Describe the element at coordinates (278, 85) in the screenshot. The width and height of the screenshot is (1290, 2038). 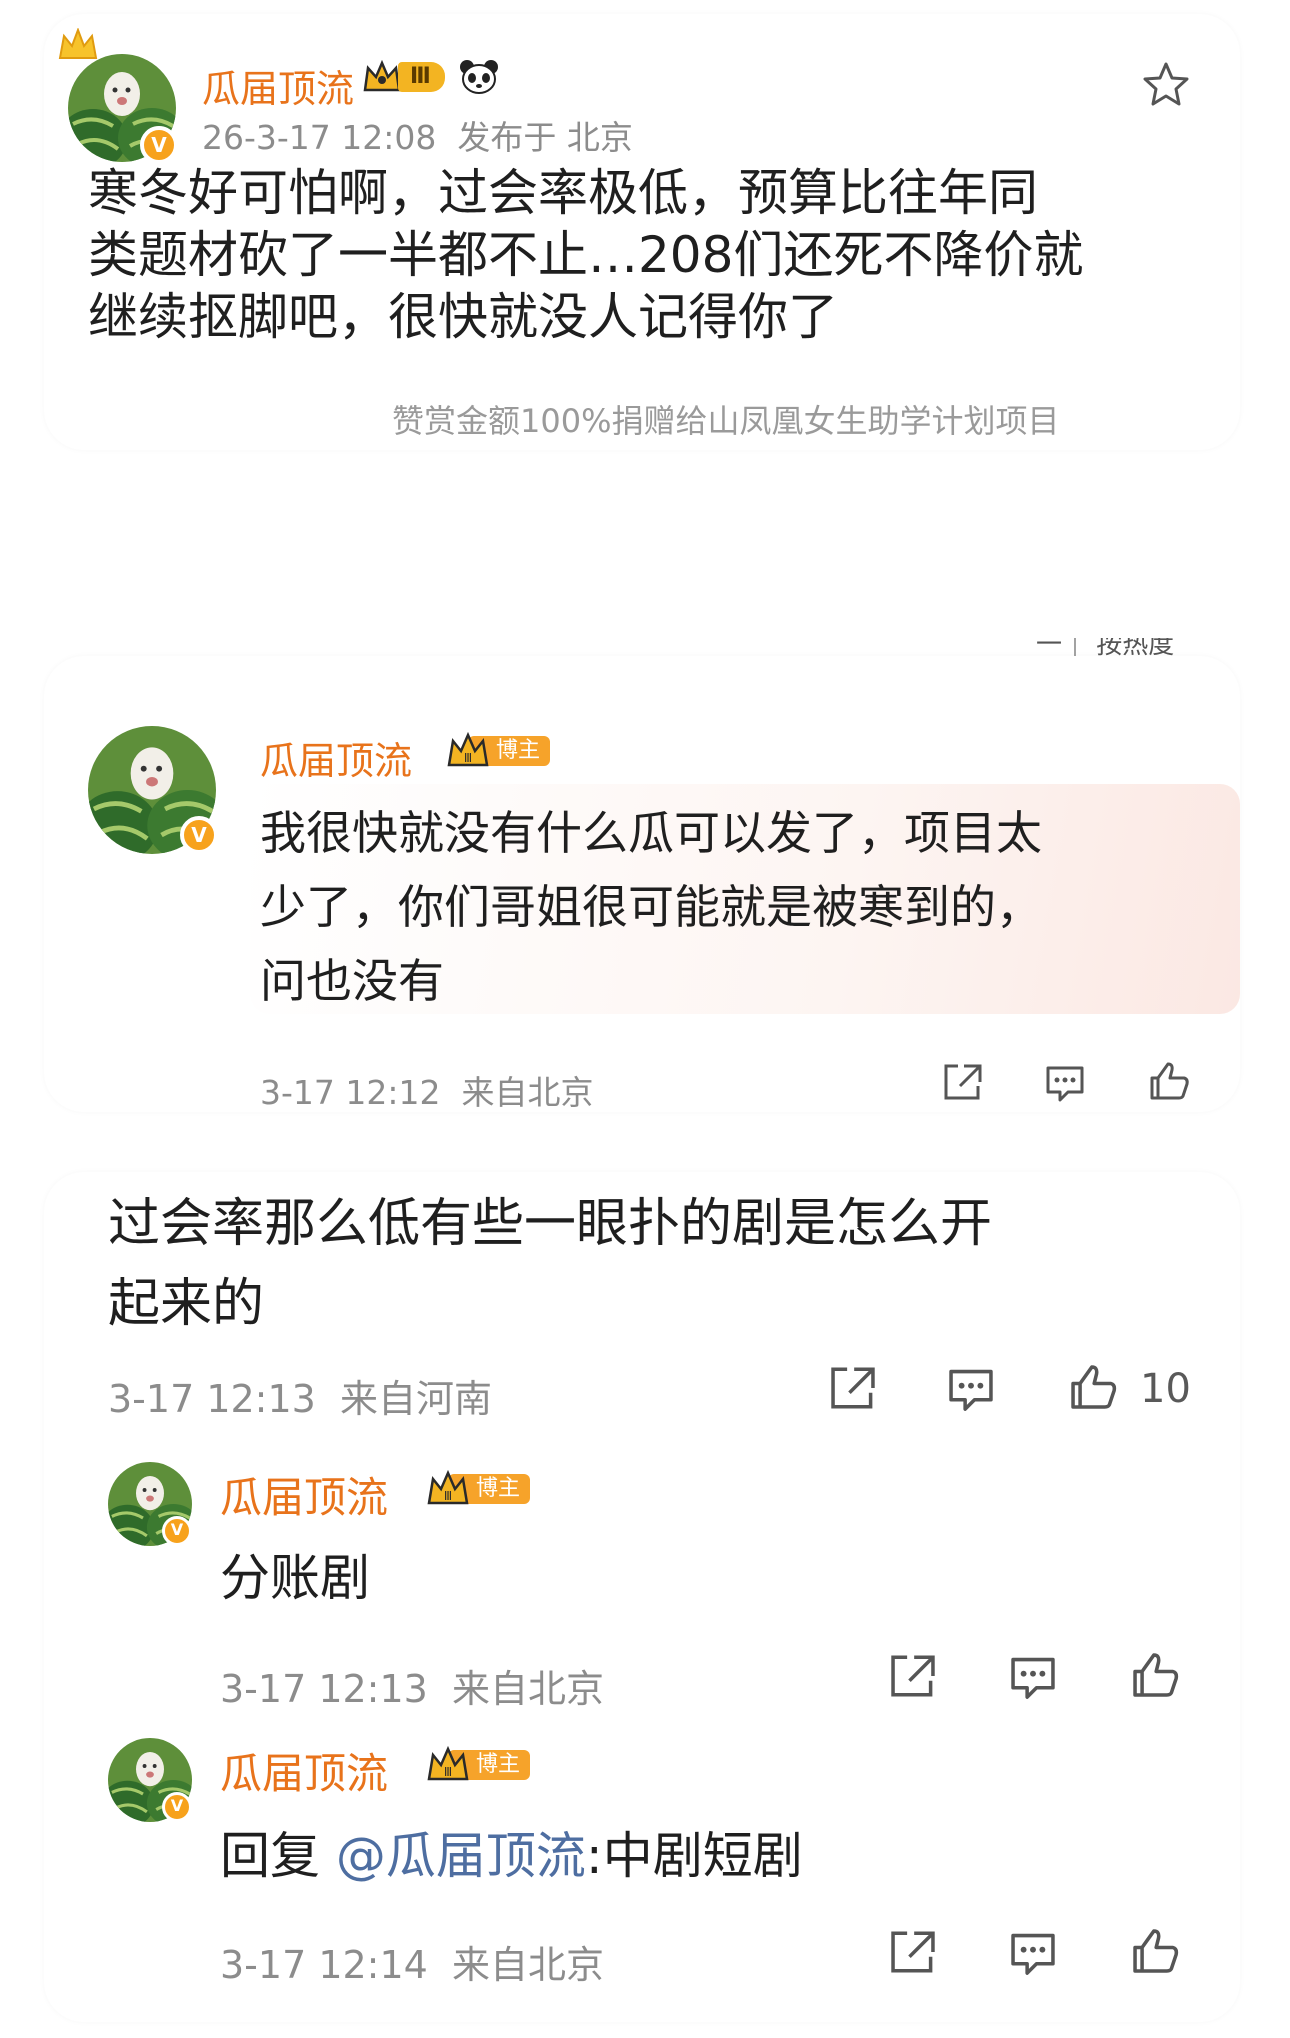
I see `post-username: 瓜届顶流` at that location.